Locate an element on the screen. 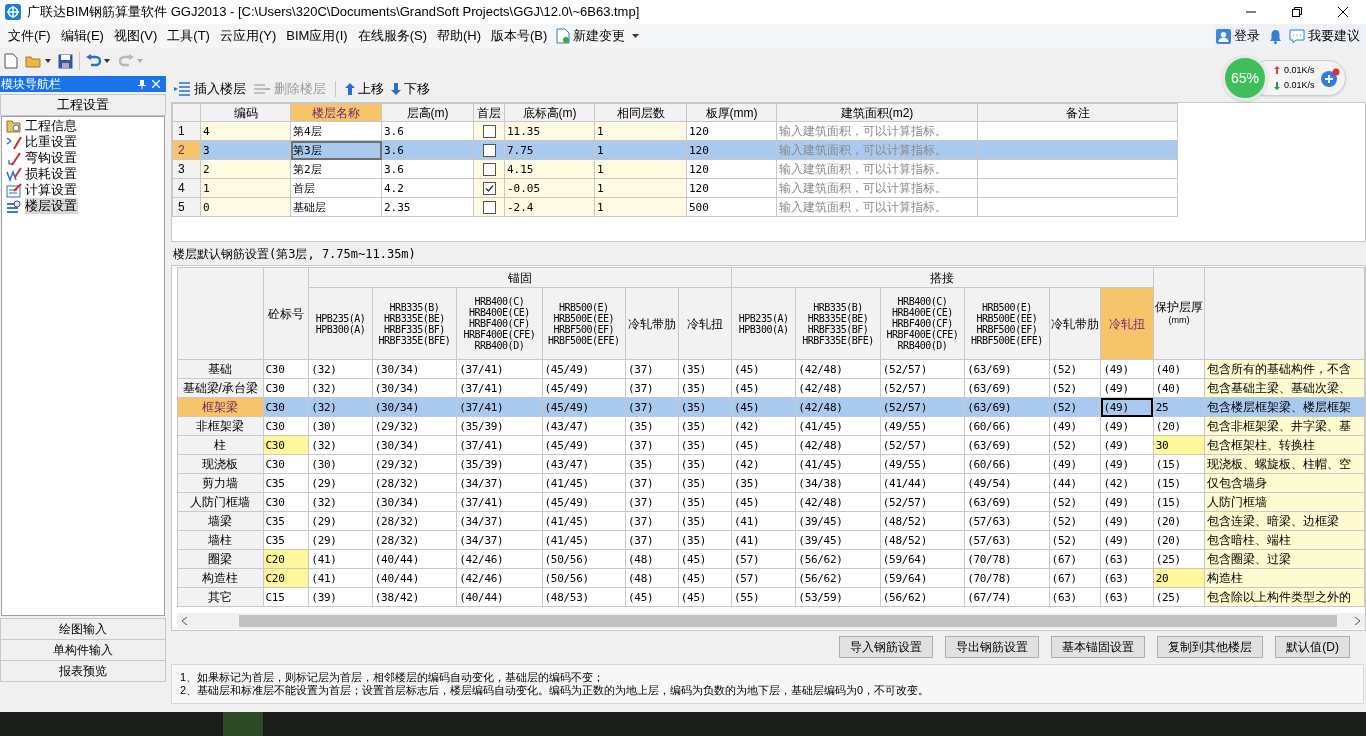 Image resolution: width=1366 pixels, height=736 pixels. layers-icon is located at coordinates (14, 206).